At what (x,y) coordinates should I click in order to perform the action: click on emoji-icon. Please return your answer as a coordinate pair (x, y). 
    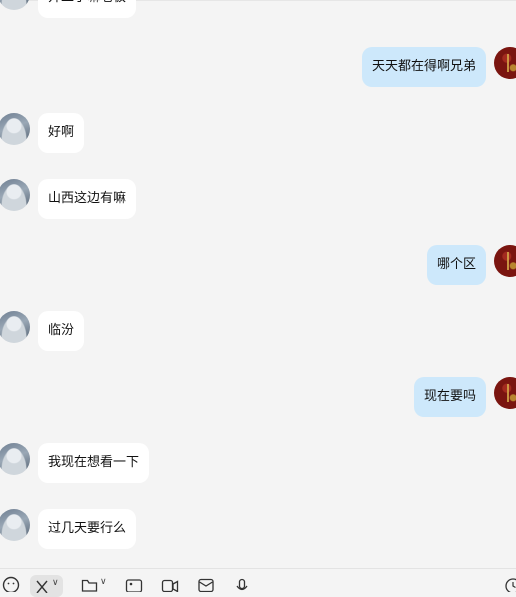
    Looking at the image, I should click on (11, 584).